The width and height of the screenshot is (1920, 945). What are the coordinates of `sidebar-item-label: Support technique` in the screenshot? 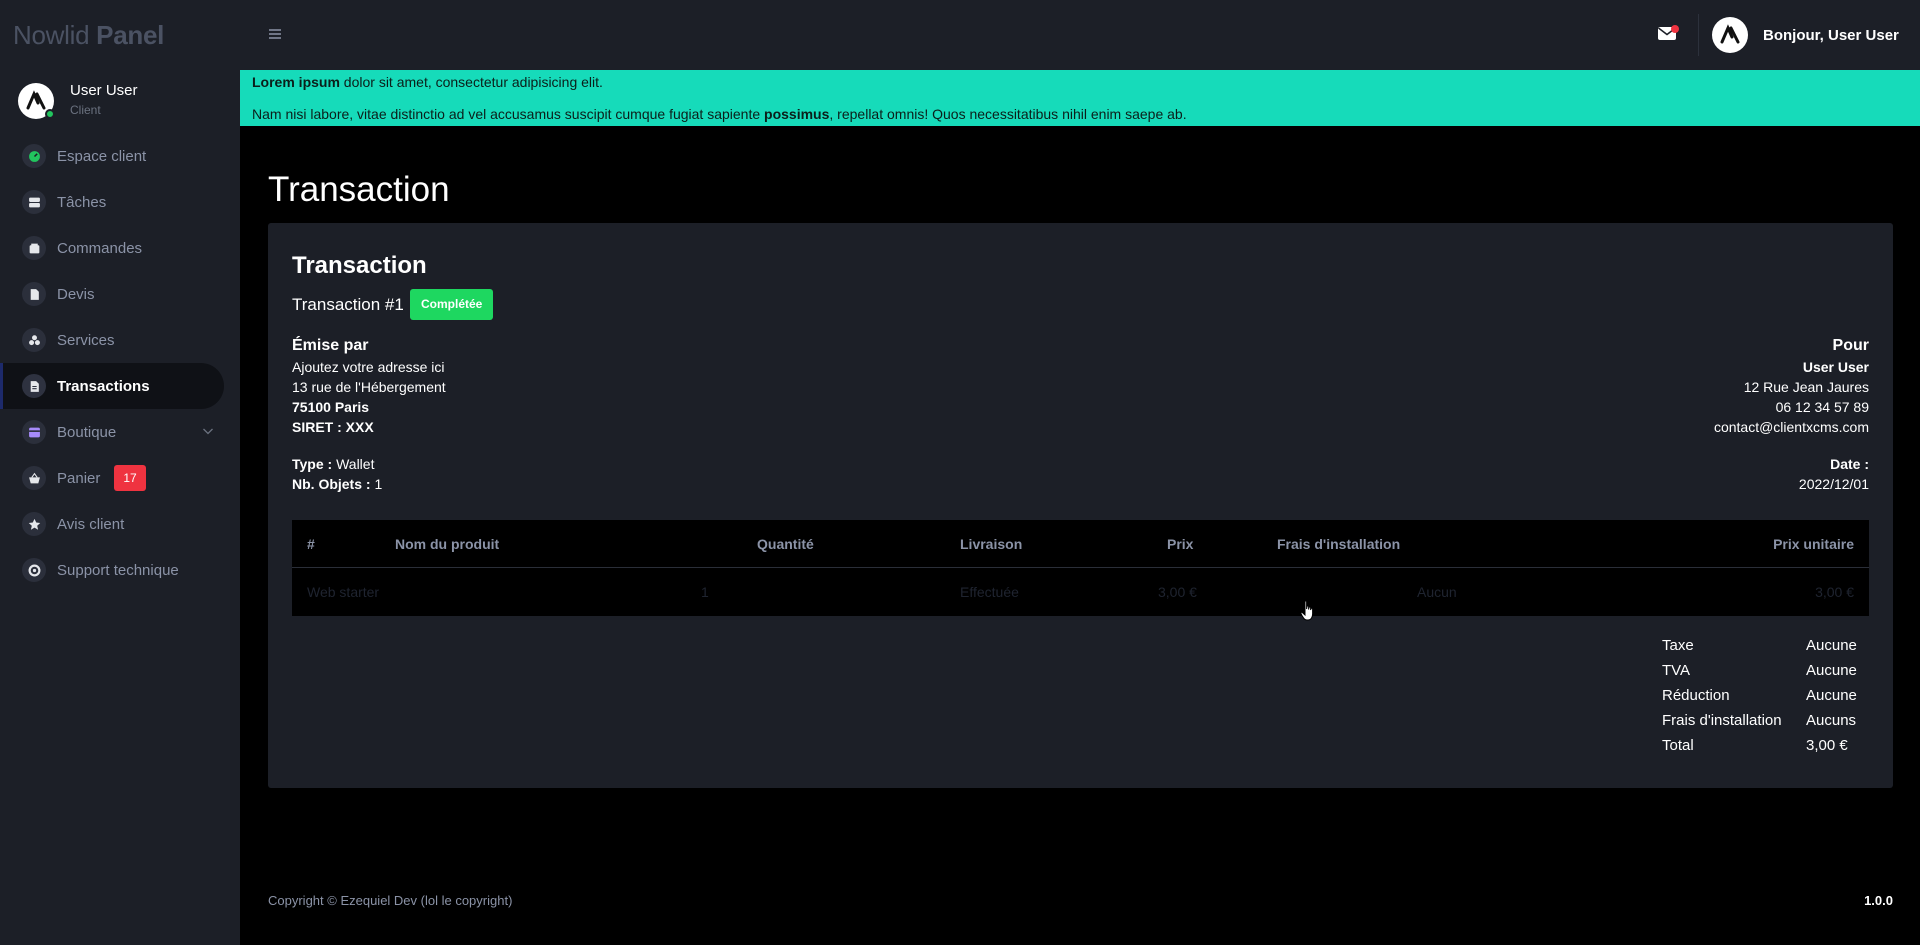 It's located at (118, 570).